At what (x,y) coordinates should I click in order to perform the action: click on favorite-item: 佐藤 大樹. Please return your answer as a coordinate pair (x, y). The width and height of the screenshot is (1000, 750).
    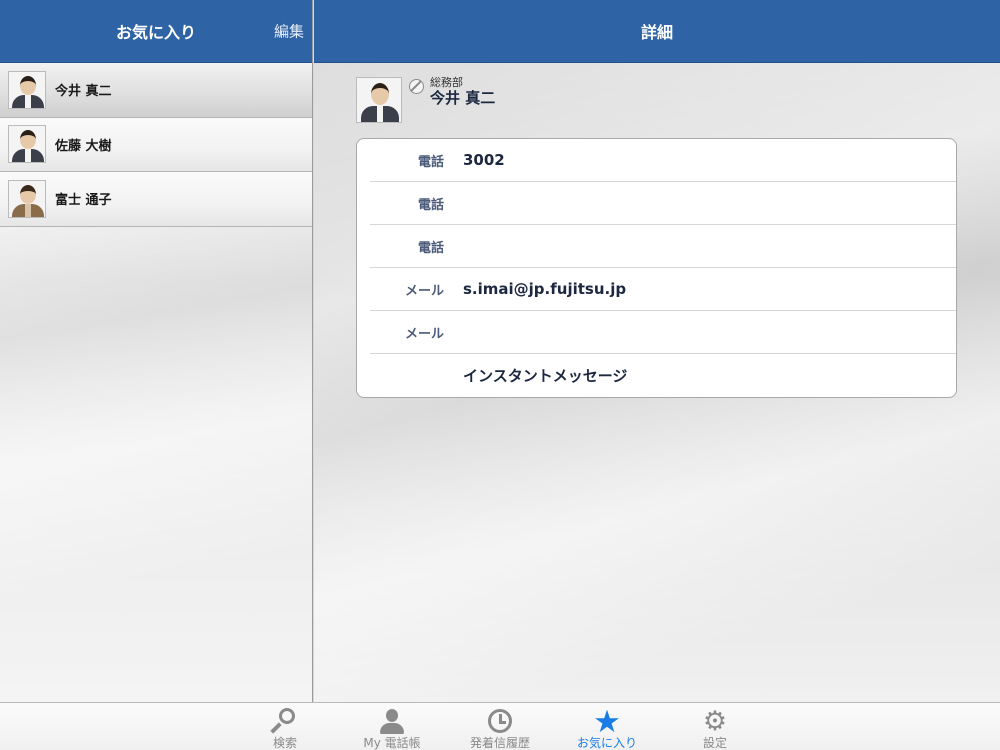
    Looking at the image, I should click on (156, 144).